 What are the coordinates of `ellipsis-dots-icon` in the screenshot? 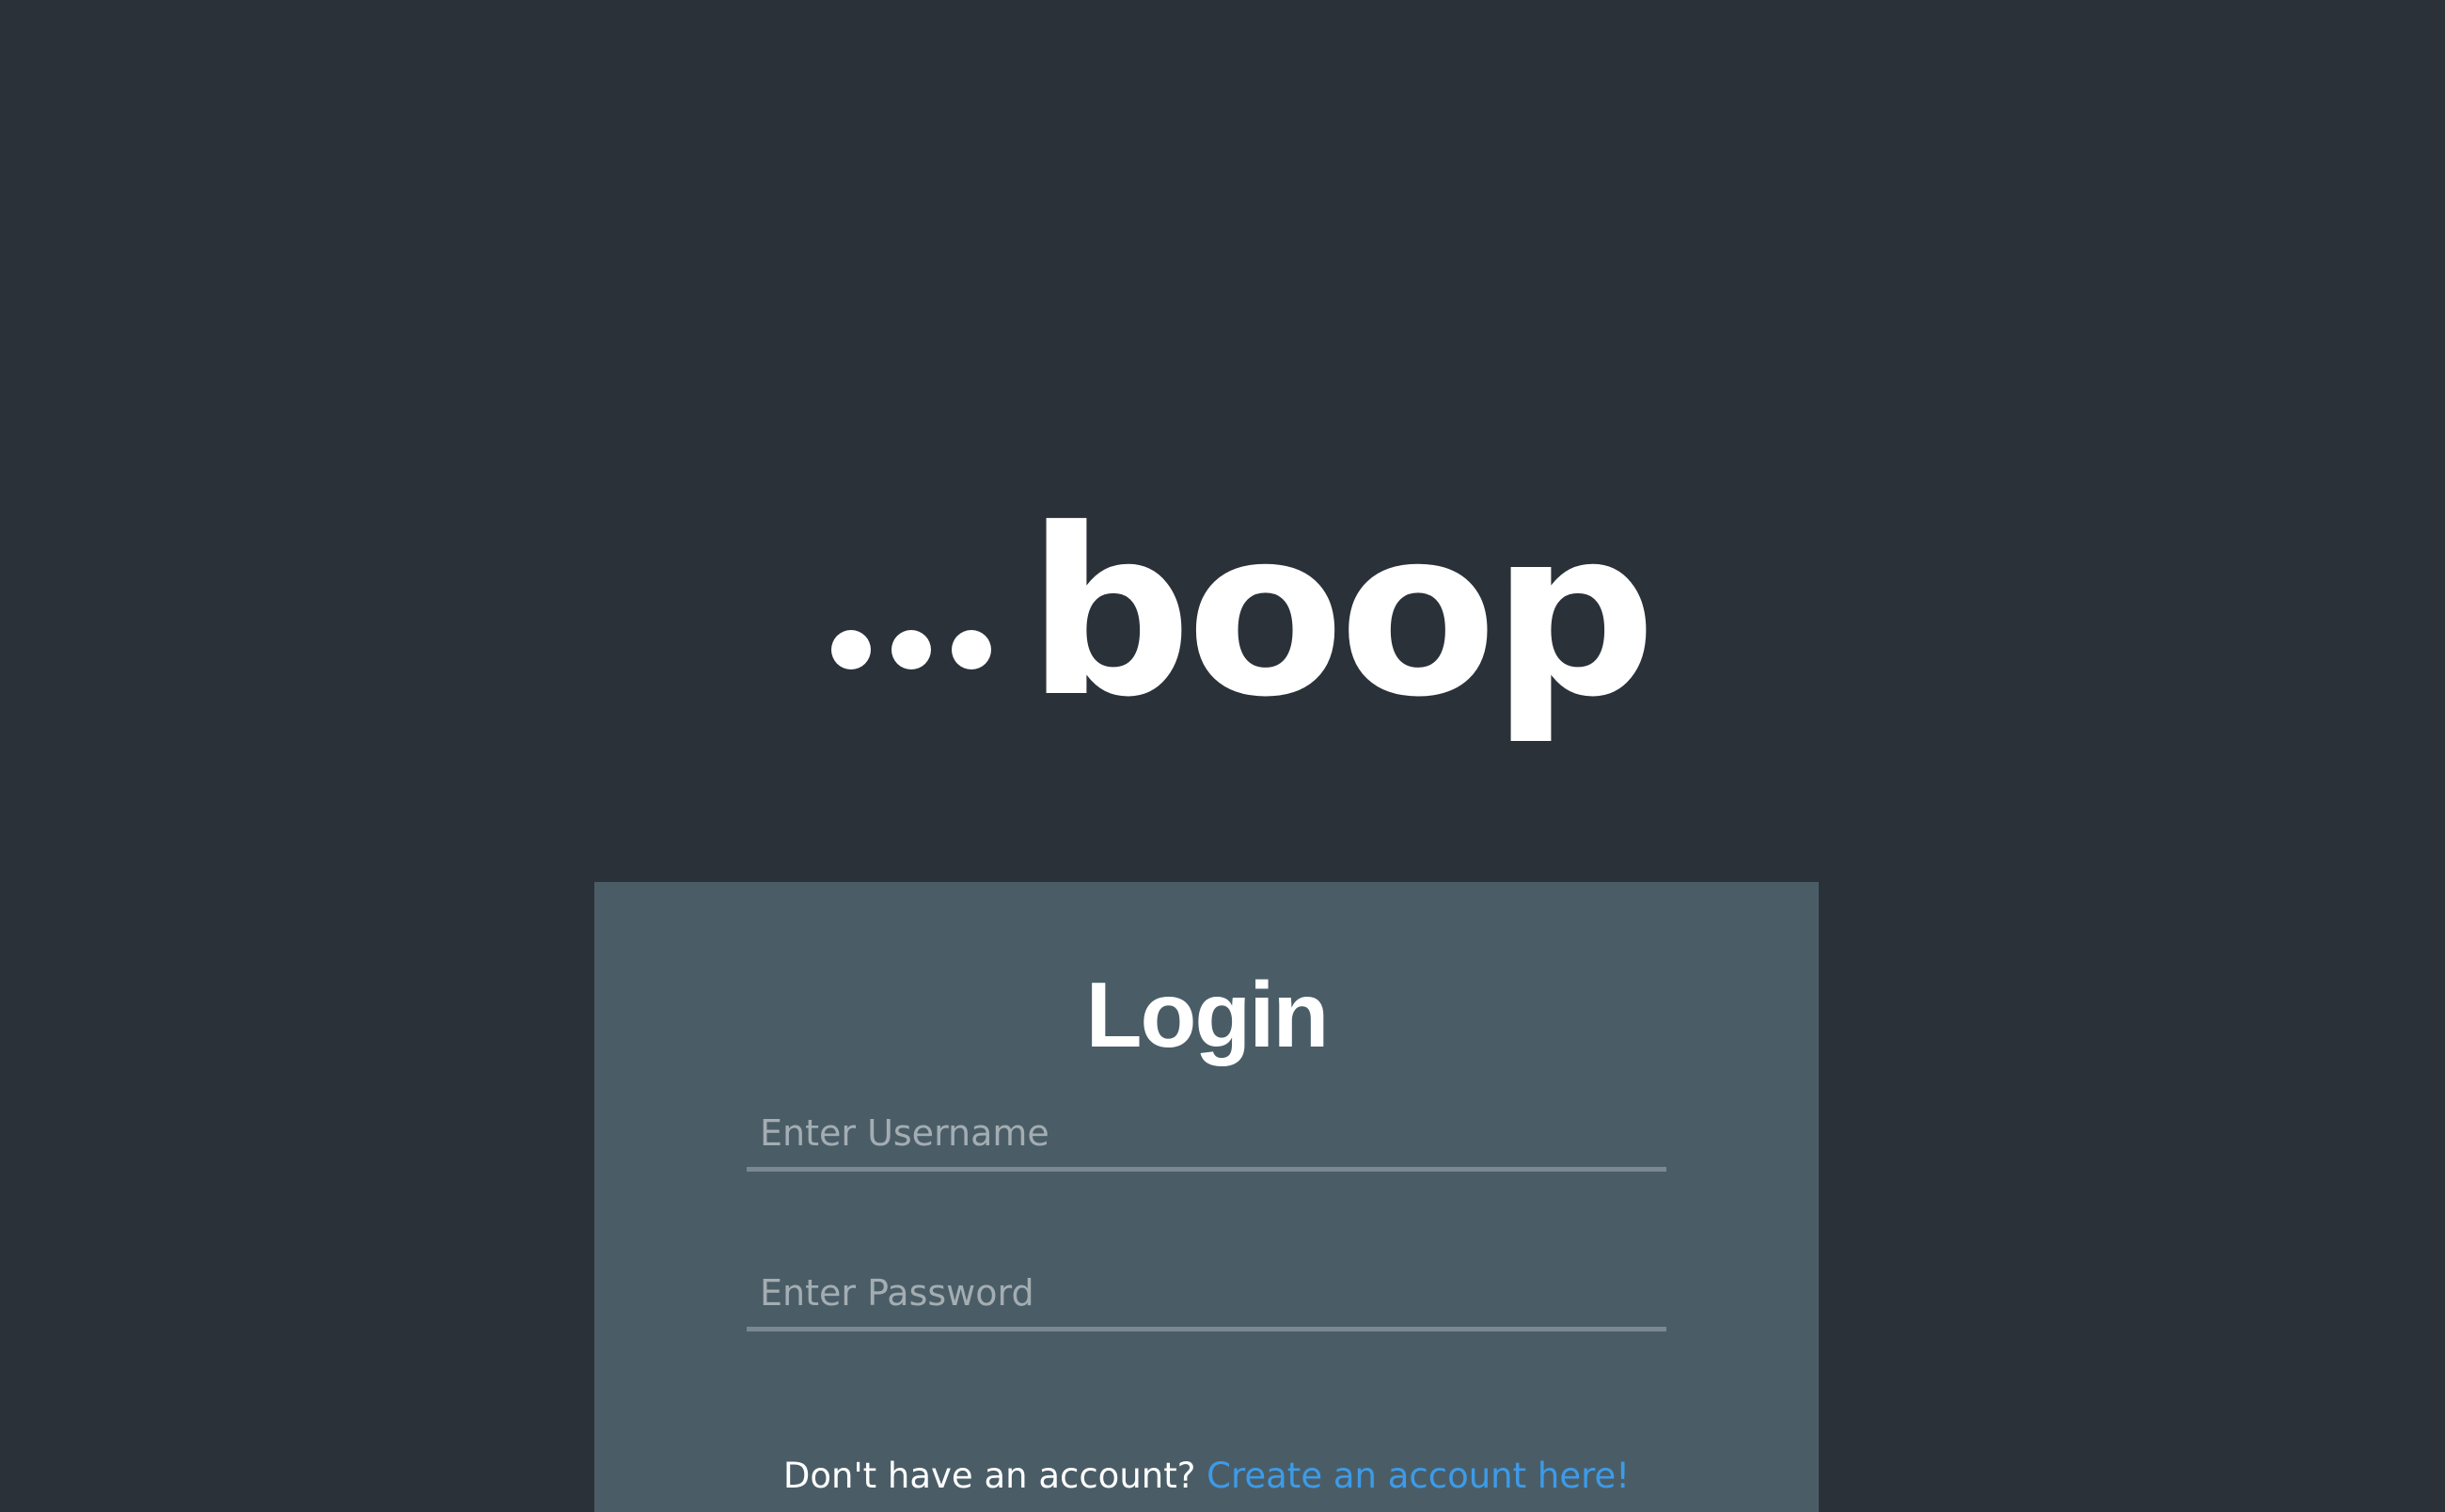 It's located at (916, 658).